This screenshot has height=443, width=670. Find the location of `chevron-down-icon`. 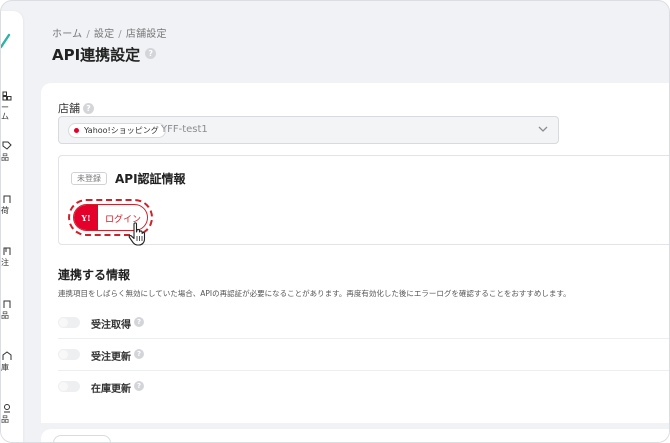

chevron-down-icon is located at coordinates (543, 129).